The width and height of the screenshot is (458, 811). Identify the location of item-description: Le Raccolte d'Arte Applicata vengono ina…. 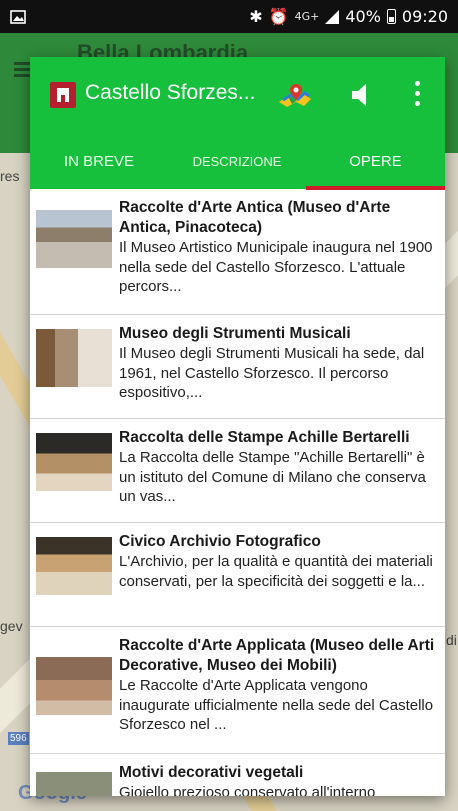
(276, 705).